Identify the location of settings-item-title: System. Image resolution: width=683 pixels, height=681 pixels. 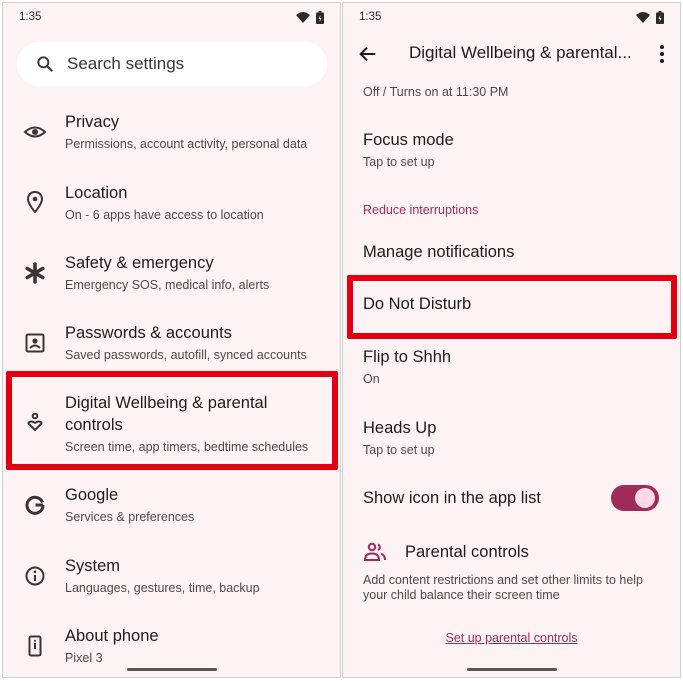
(93, 566).